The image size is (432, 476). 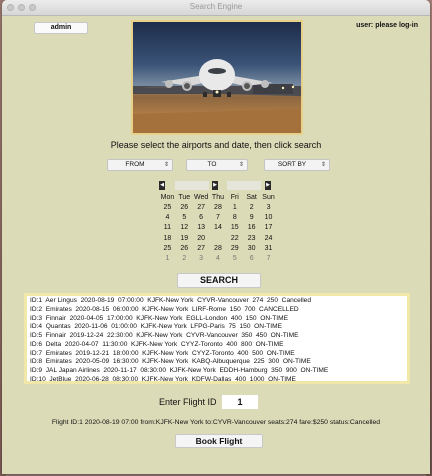 I want to click on calendar-day: 29, so click(x=234, y=248).